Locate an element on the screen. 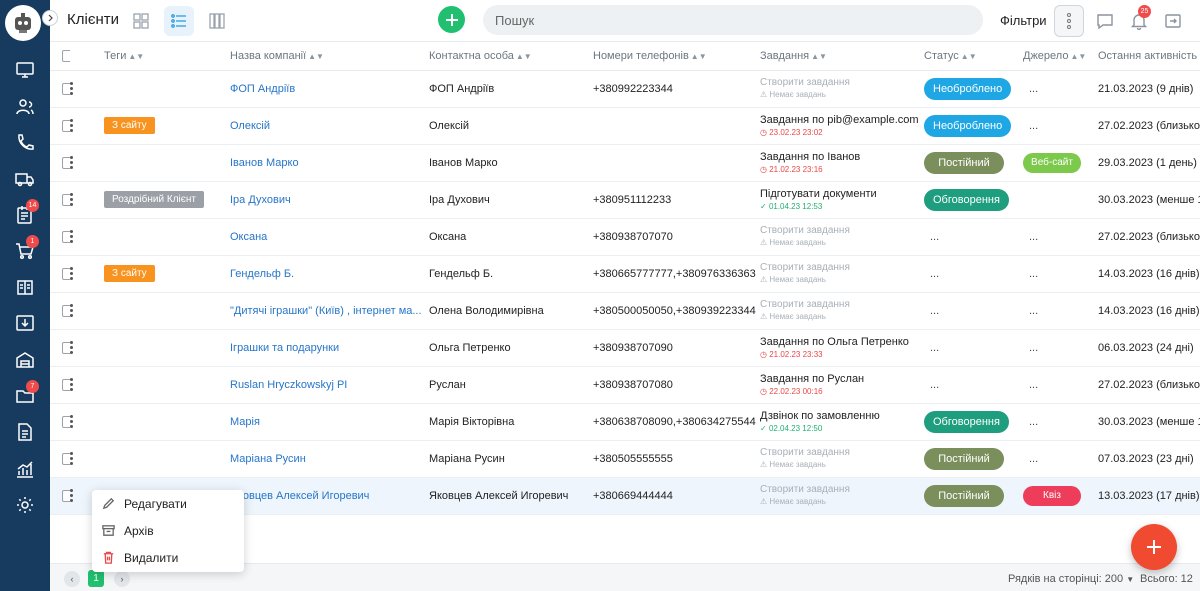 The width and height of the screenshot is (1200, 591). kanban-view-button is located at coordinates (217, 21).